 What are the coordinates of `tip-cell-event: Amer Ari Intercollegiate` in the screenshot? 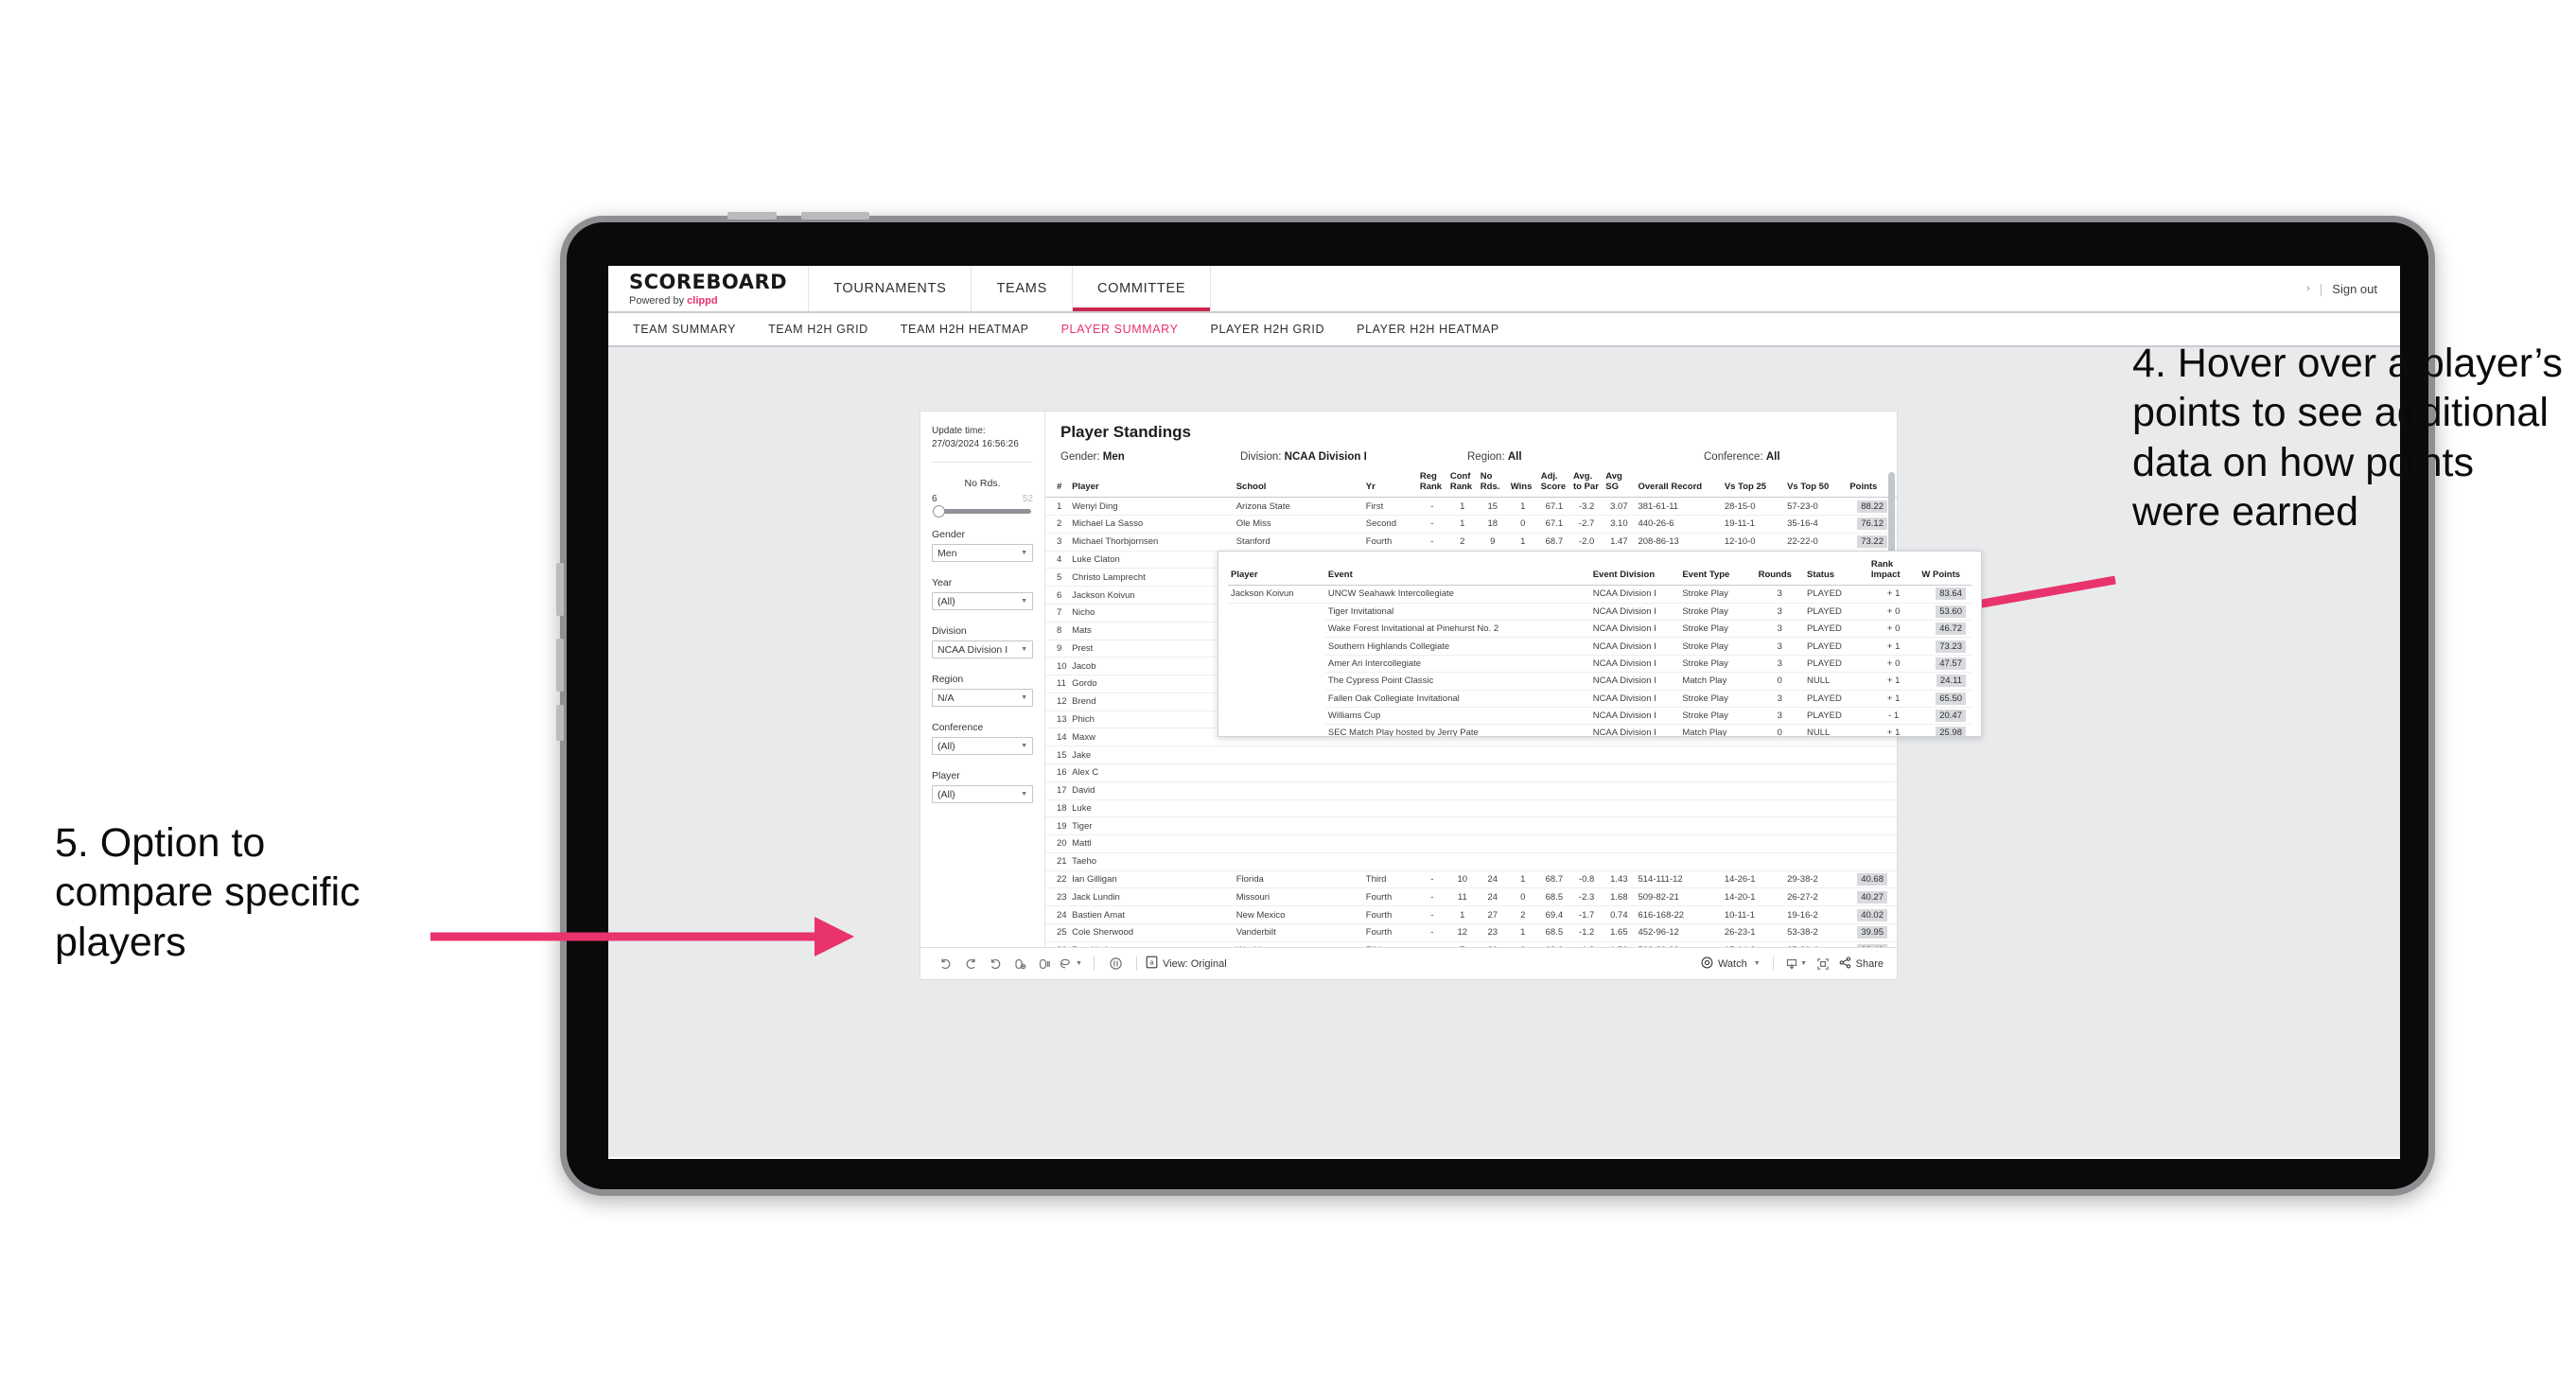 It's located at (1457, 664).